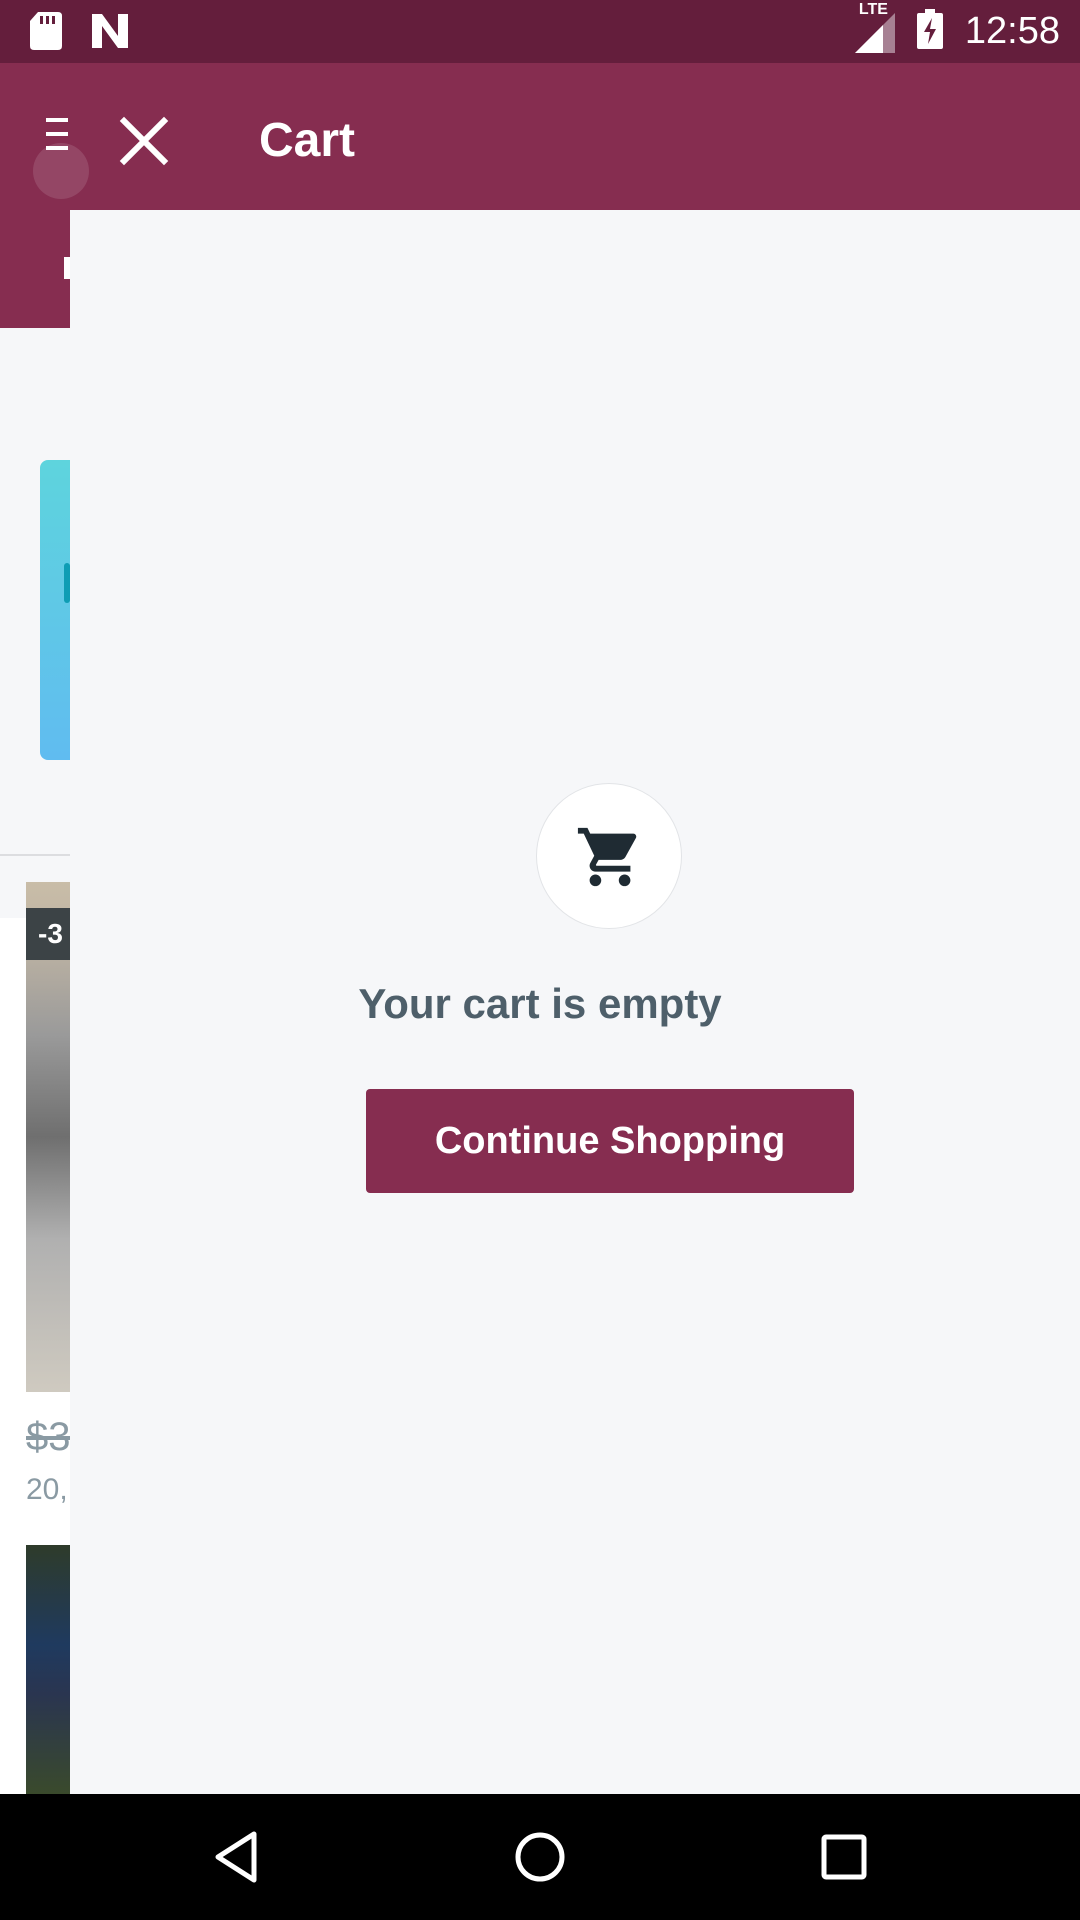 The height and width of the screenshot is (1920, 1080). I want to click on n-notification-icon, so click(110, 33).